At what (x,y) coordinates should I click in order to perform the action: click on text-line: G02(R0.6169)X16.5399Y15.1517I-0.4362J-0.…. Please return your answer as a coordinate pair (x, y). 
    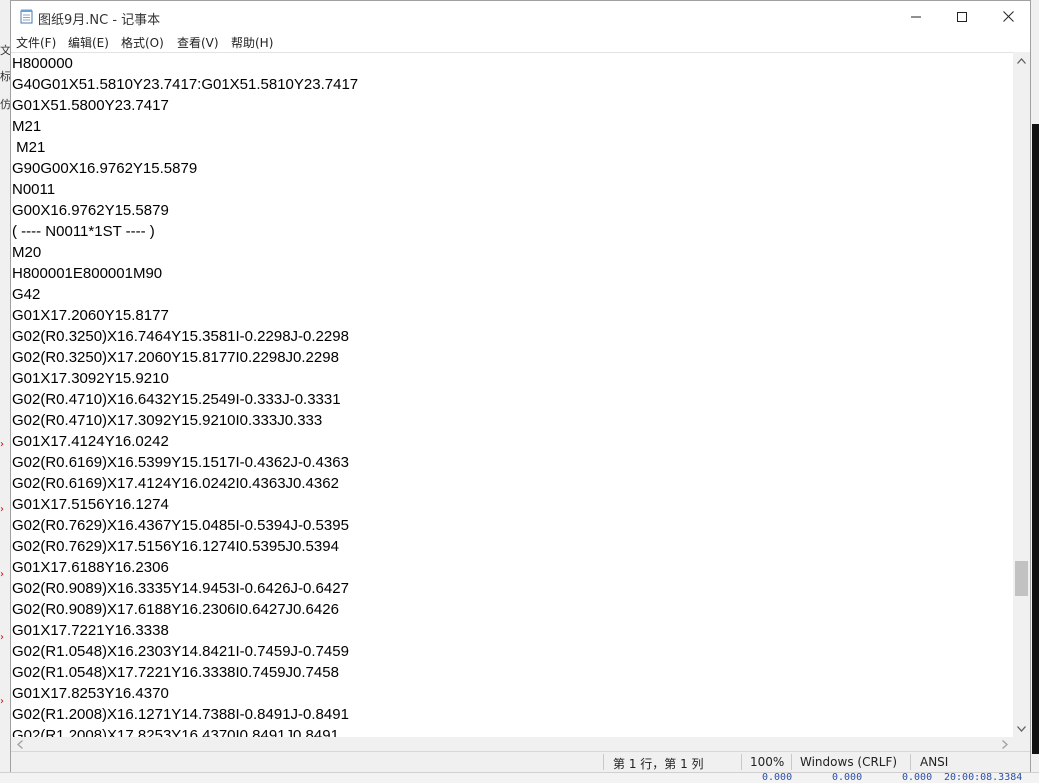
    Looking at the image, I should click on (180, 462).